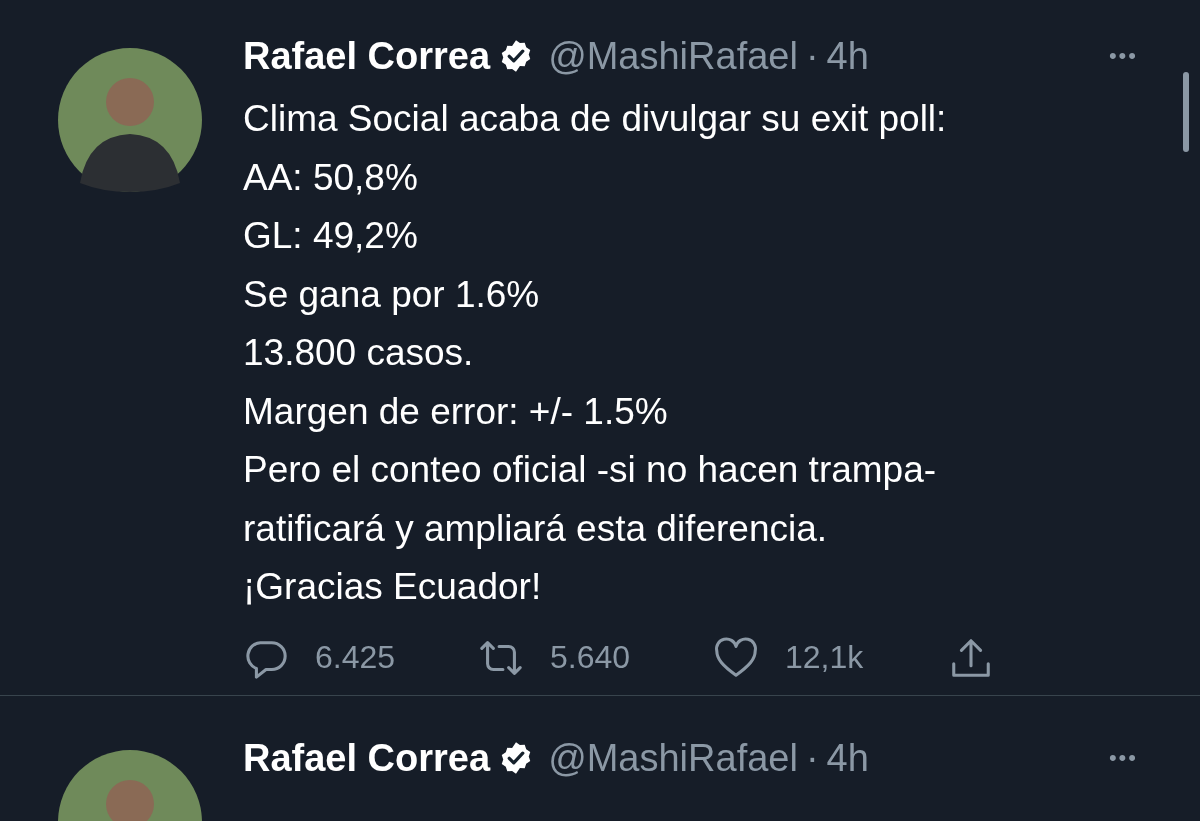  I want to click on scroll-bar, so click(1186, 112).